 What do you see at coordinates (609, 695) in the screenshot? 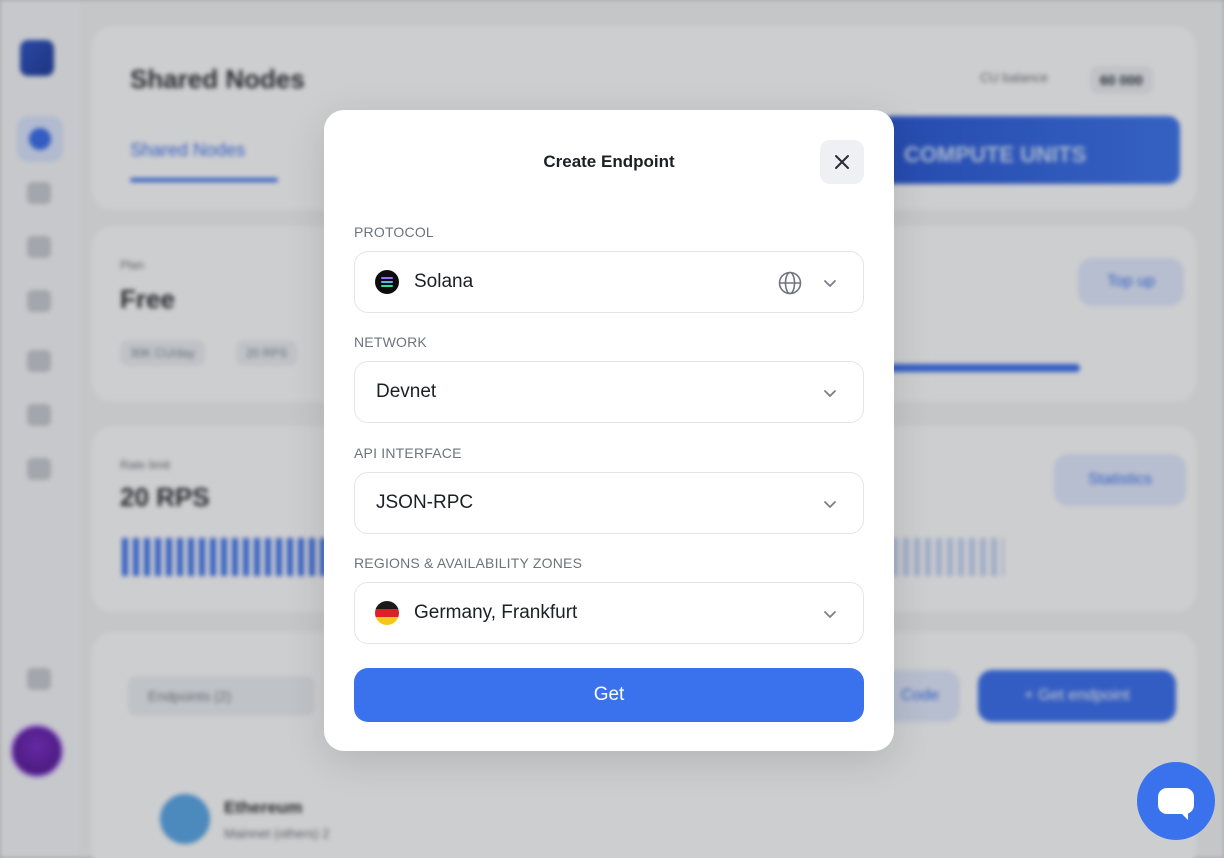
I see `get-button: Get` at bounding box center [609, 695].